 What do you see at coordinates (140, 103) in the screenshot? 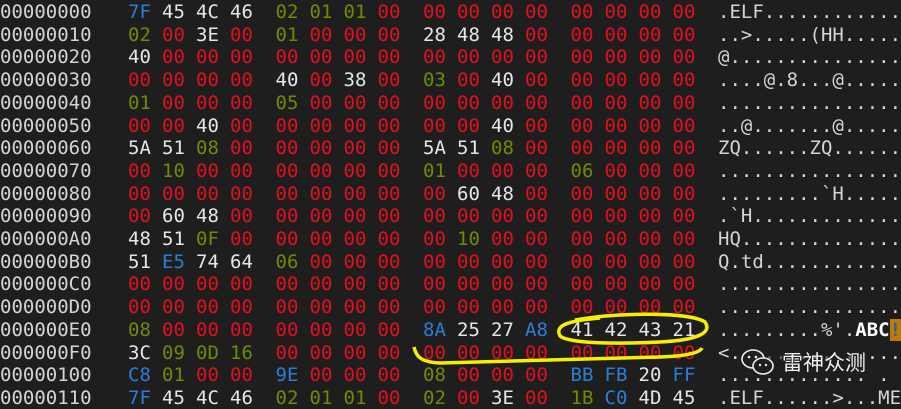
I see `hex-byte: 01` at bounding box center [140, 103].